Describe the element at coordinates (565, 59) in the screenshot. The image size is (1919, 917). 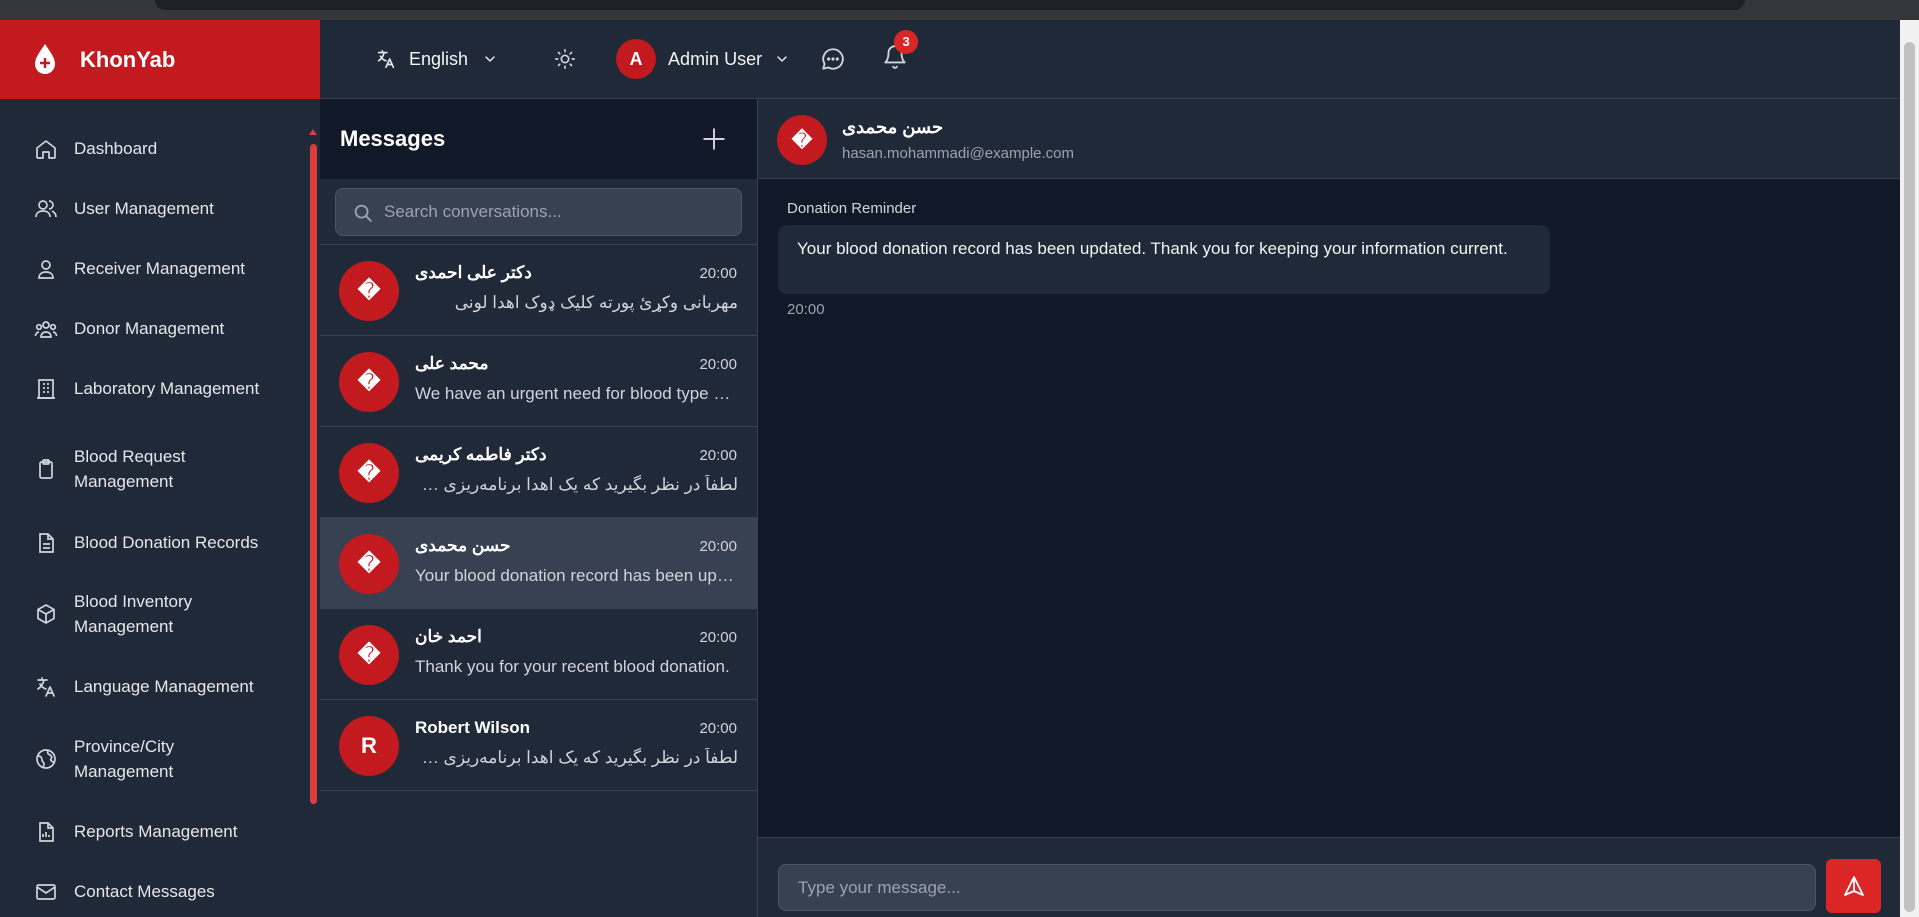
I see `theme-toggle-sun-icon` at that location.